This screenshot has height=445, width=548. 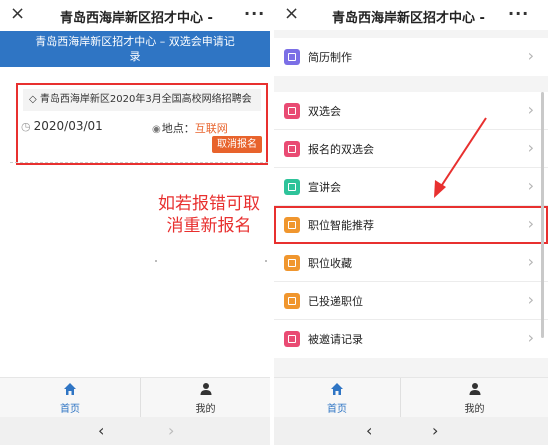 What do you see at coordinates (205, 409) in the screenshot?
I see `tab-mine-label: 我的` at bounding box center [205, 409].